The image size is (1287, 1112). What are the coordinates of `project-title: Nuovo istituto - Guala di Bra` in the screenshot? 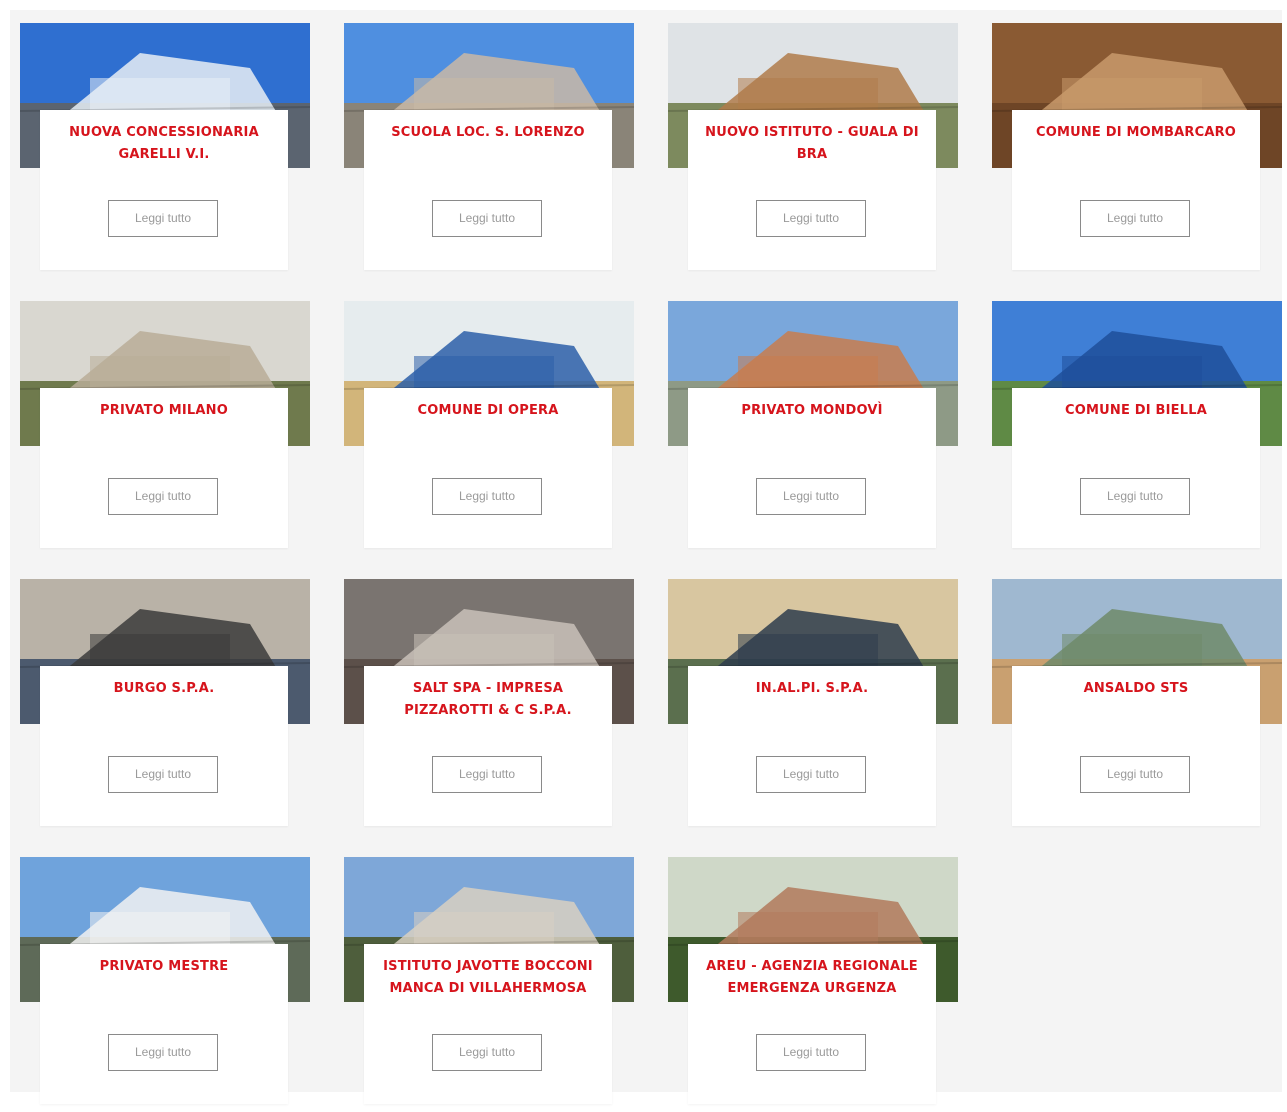 It's located at (812, 144).